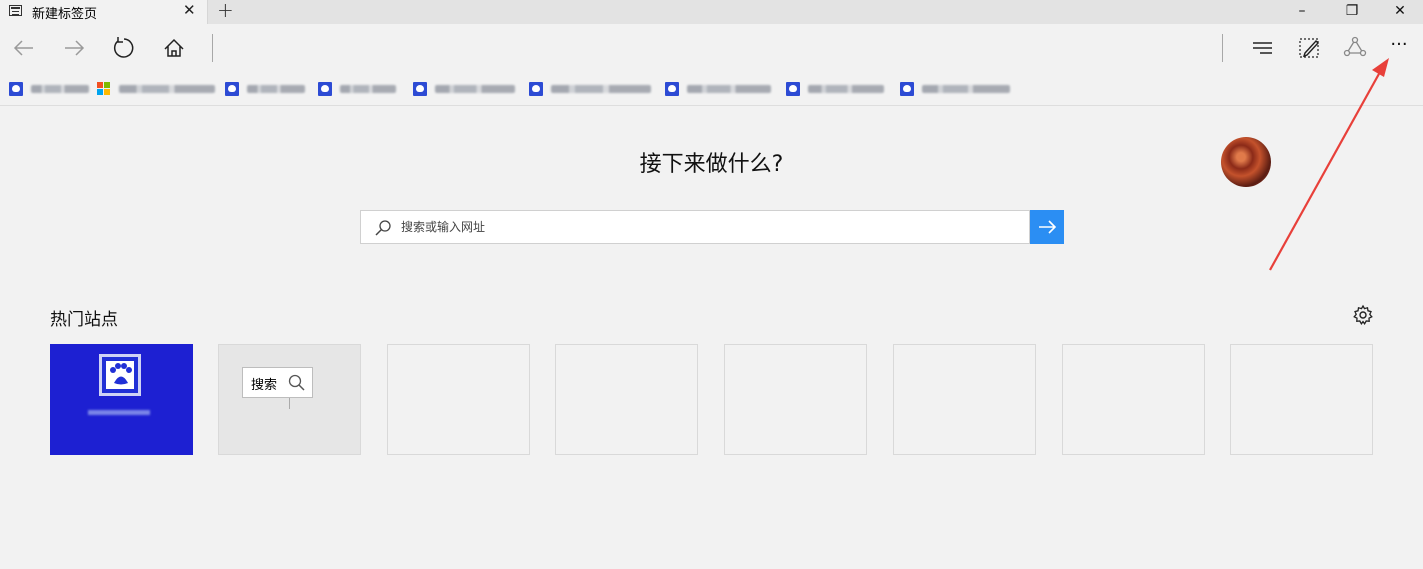  I want to click on forward-arrow-icon, so click(75, 48).